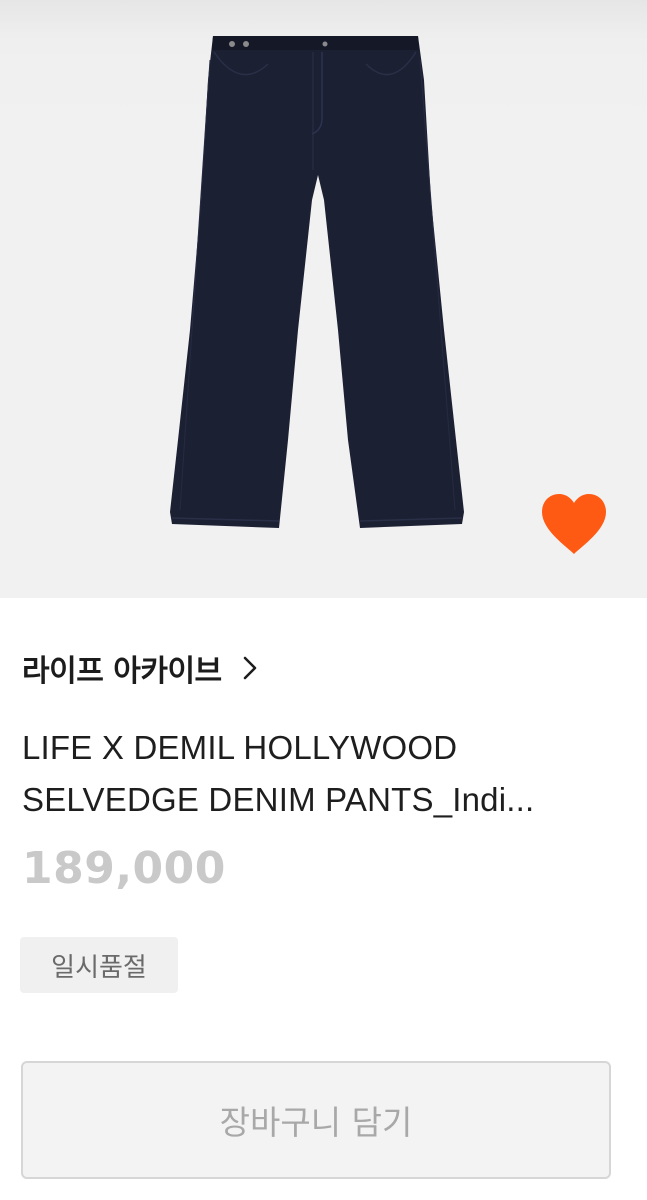 This screenshot has height=1200, width=647. What do you see at coordinates (124, 868) in the screenshot?
I see `product-price: 189,000` at bounding box center [124, 868].